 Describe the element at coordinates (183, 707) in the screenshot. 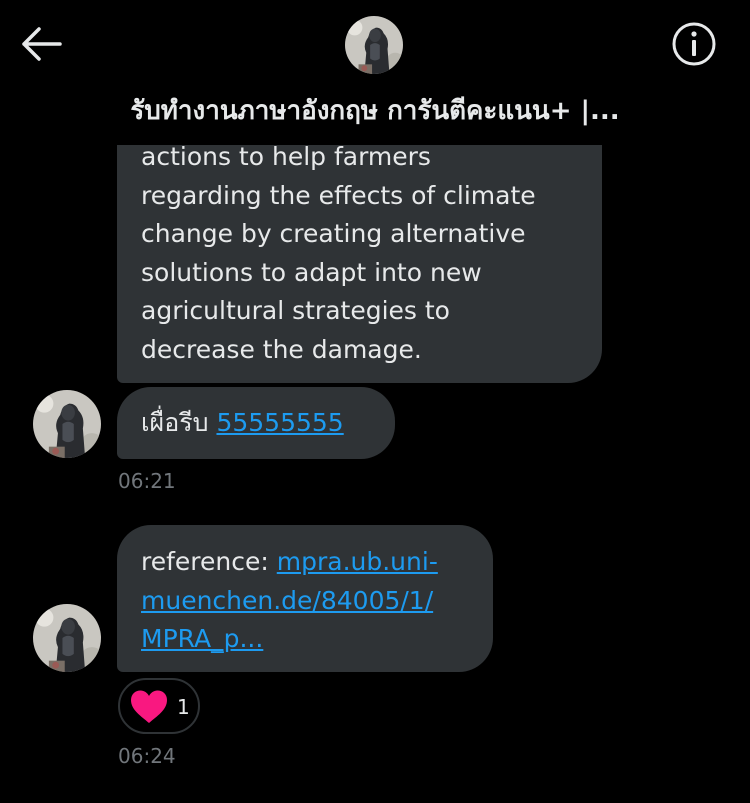

I see `reaction-count: 1` at that location.